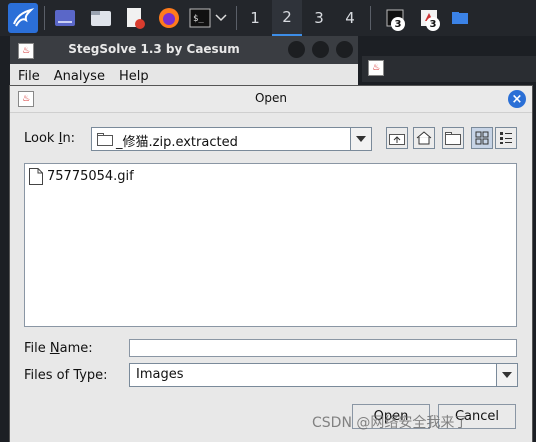  I want to click on files-of-type-dropdown-arrow, so click(506, 375).